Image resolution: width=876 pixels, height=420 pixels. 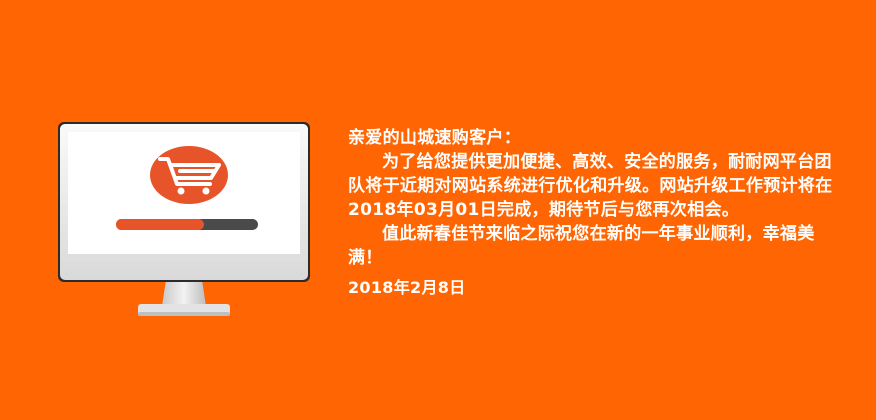 I want to click on monitor-illustration, so click(x=184, y=220).